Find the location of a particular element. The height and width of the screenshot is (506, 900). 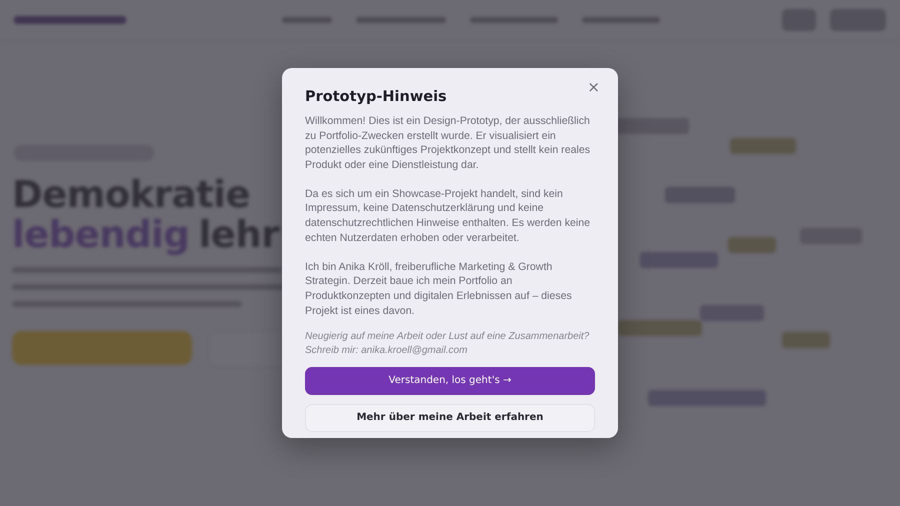

close-button: × is located at coordinates (593, 87).